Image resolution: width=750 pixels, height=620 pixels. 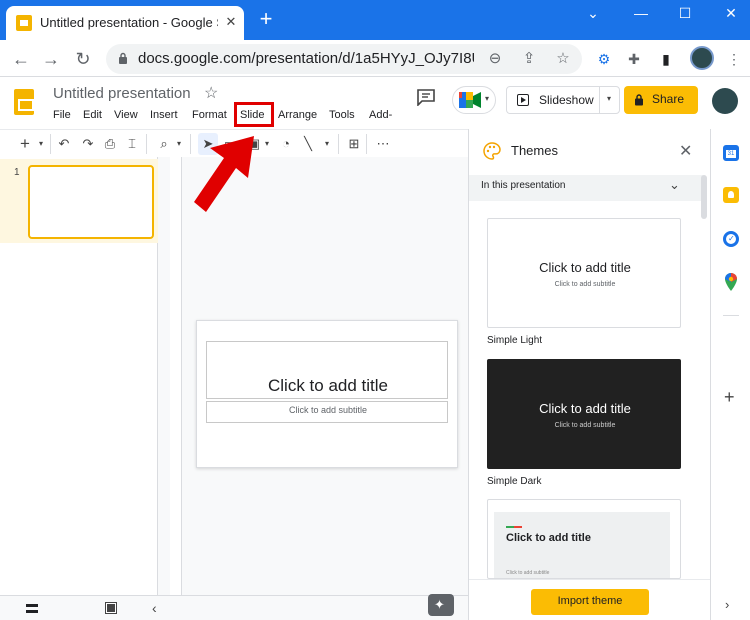 What do you see at coordinates (83, 59) in the screenshot?
I see `reload-icon: ↻` at bounding box center [83, 59].